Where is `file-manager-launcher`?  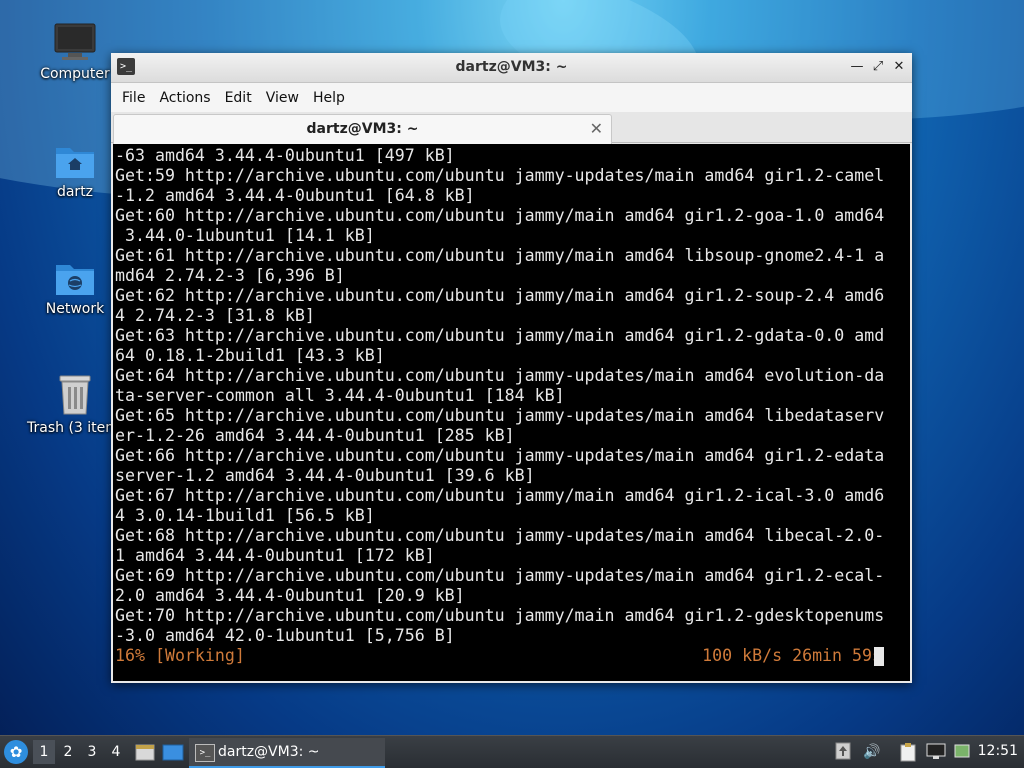
file-manager-launcher is located at coordinates (145, 752).